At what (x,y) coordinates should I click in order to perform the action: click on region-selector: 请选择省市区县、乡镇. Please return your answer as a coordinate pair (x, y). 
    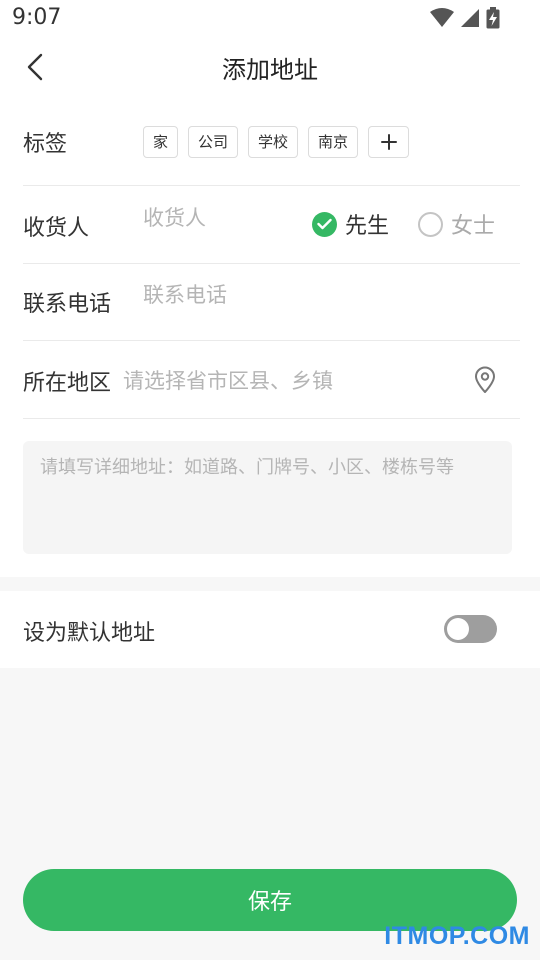
    Looking at the image, I should click on (228, 380).